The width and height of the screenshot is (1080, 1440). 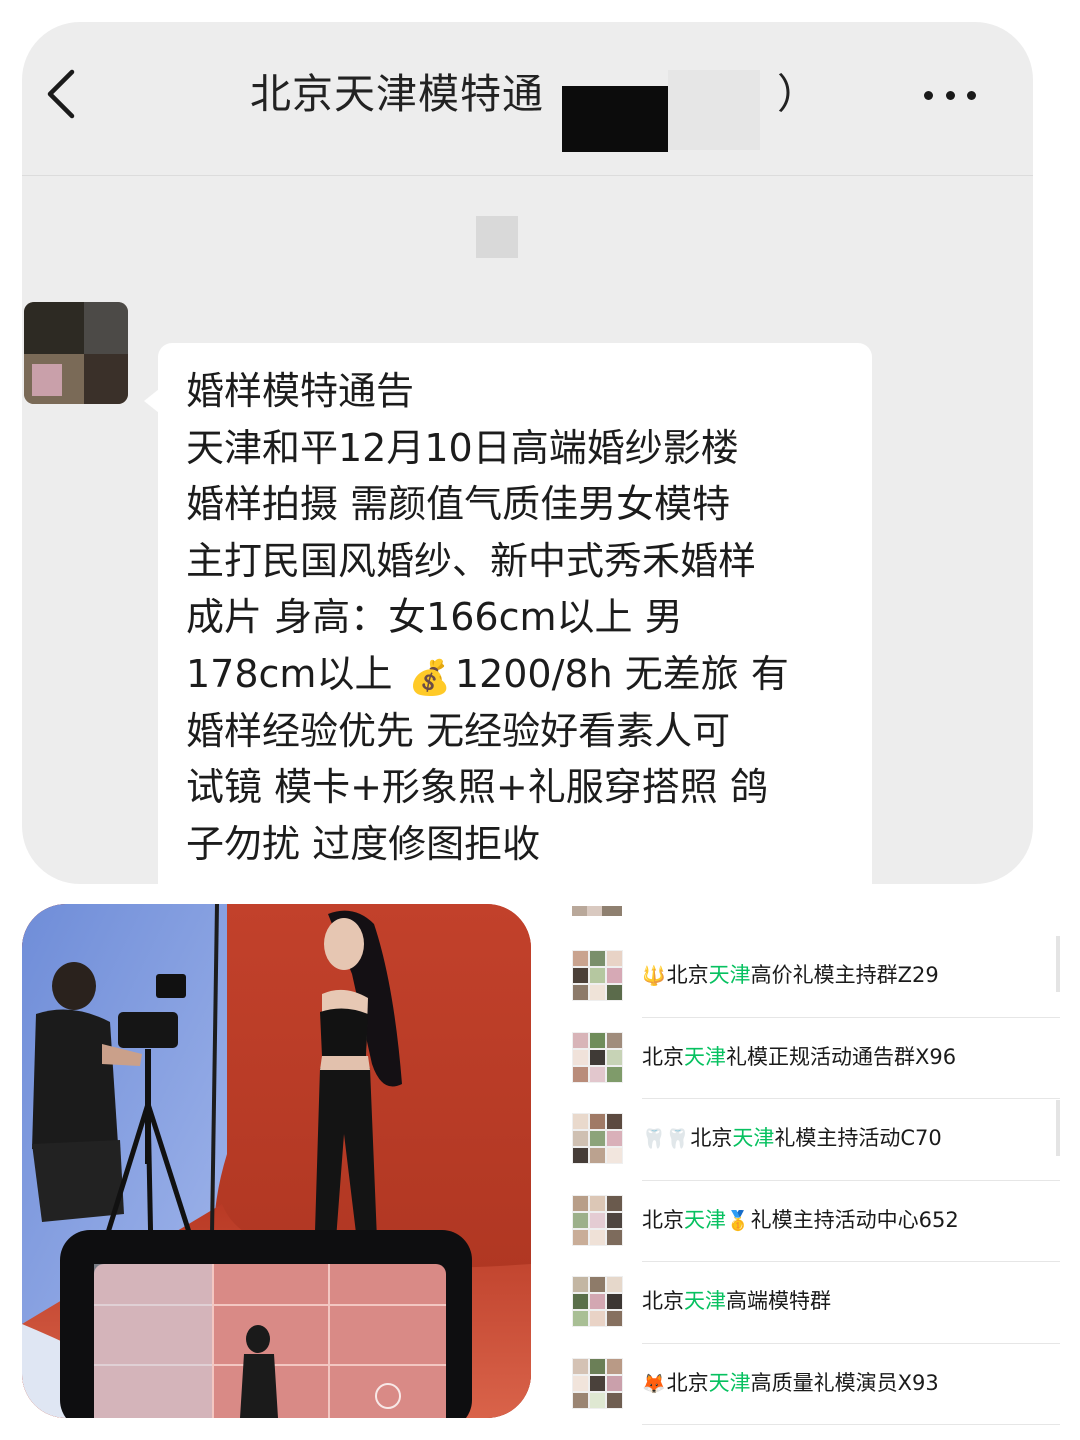 I want to click on more-dots-icon, so click(x=928, y=95).